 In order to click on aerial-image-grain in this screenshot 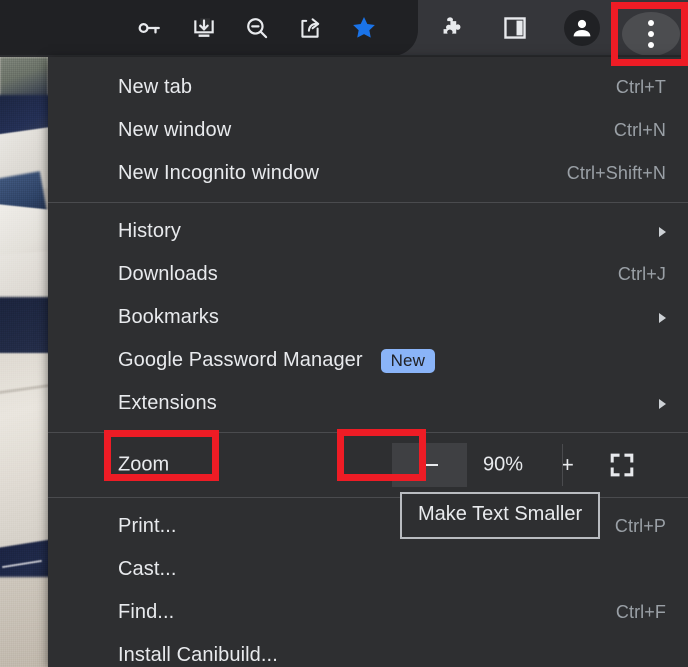, I will do `click(24, 362)`.